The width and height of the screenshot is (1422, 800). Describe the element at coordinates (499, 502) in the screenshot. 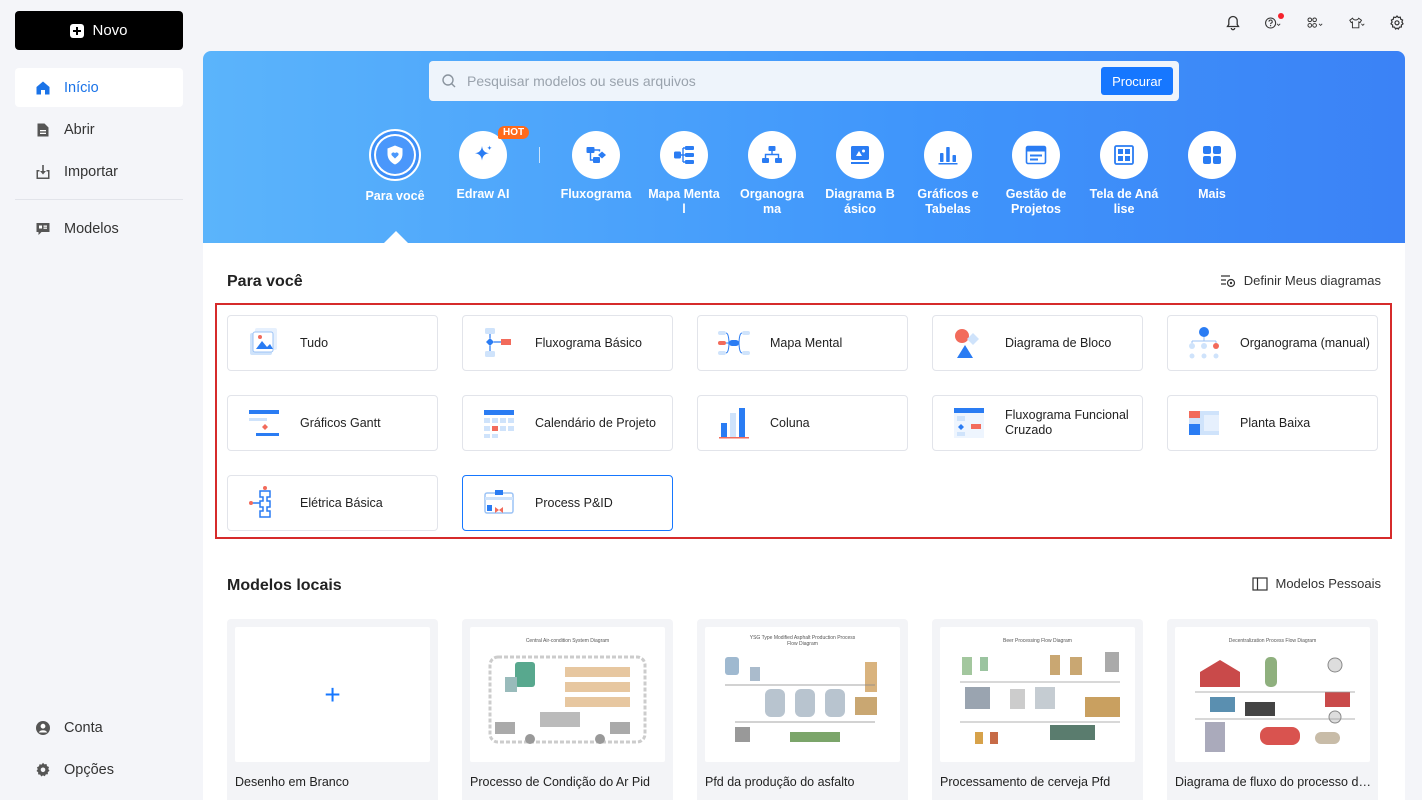

I see `pid-icon` at that location.